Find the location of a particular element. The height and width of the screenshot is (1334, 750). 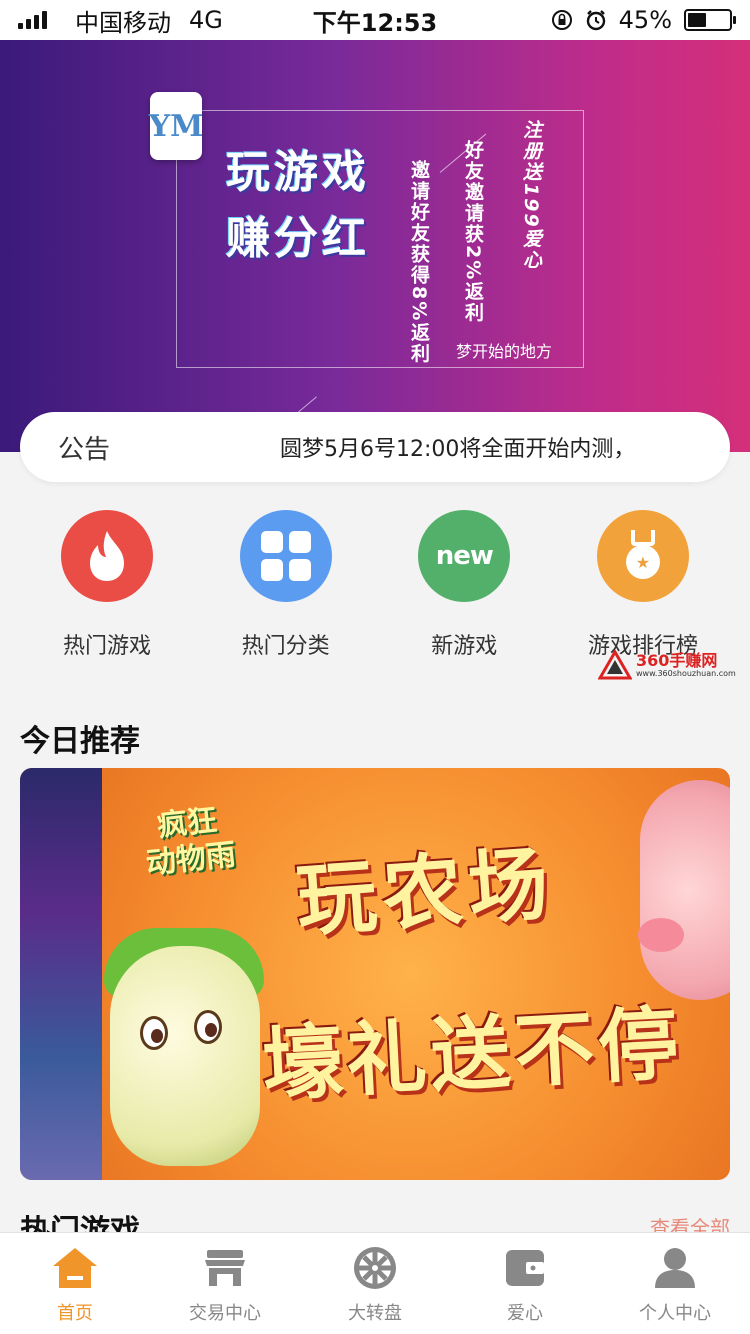

tab-label: 爱心 is located at coordinates (525, 1313).